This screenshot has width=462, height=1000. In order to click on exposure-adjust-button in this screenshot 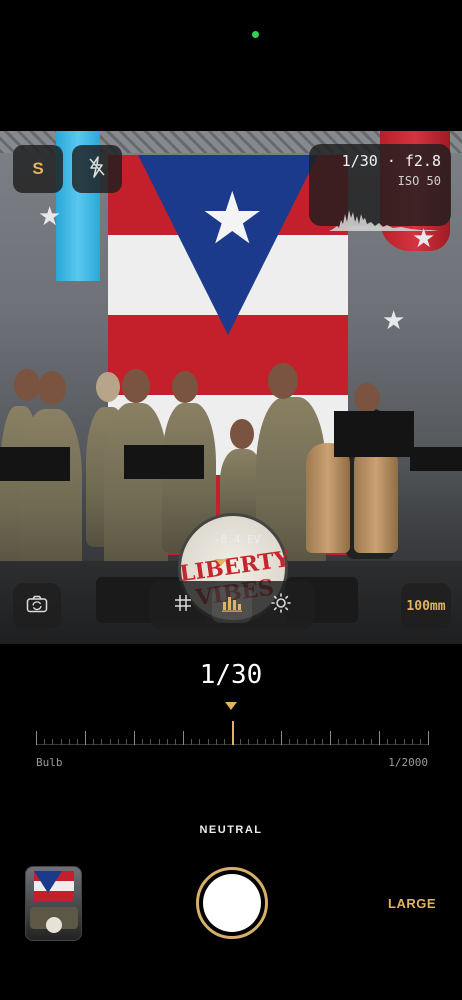, I will do `click(281, 605)`.